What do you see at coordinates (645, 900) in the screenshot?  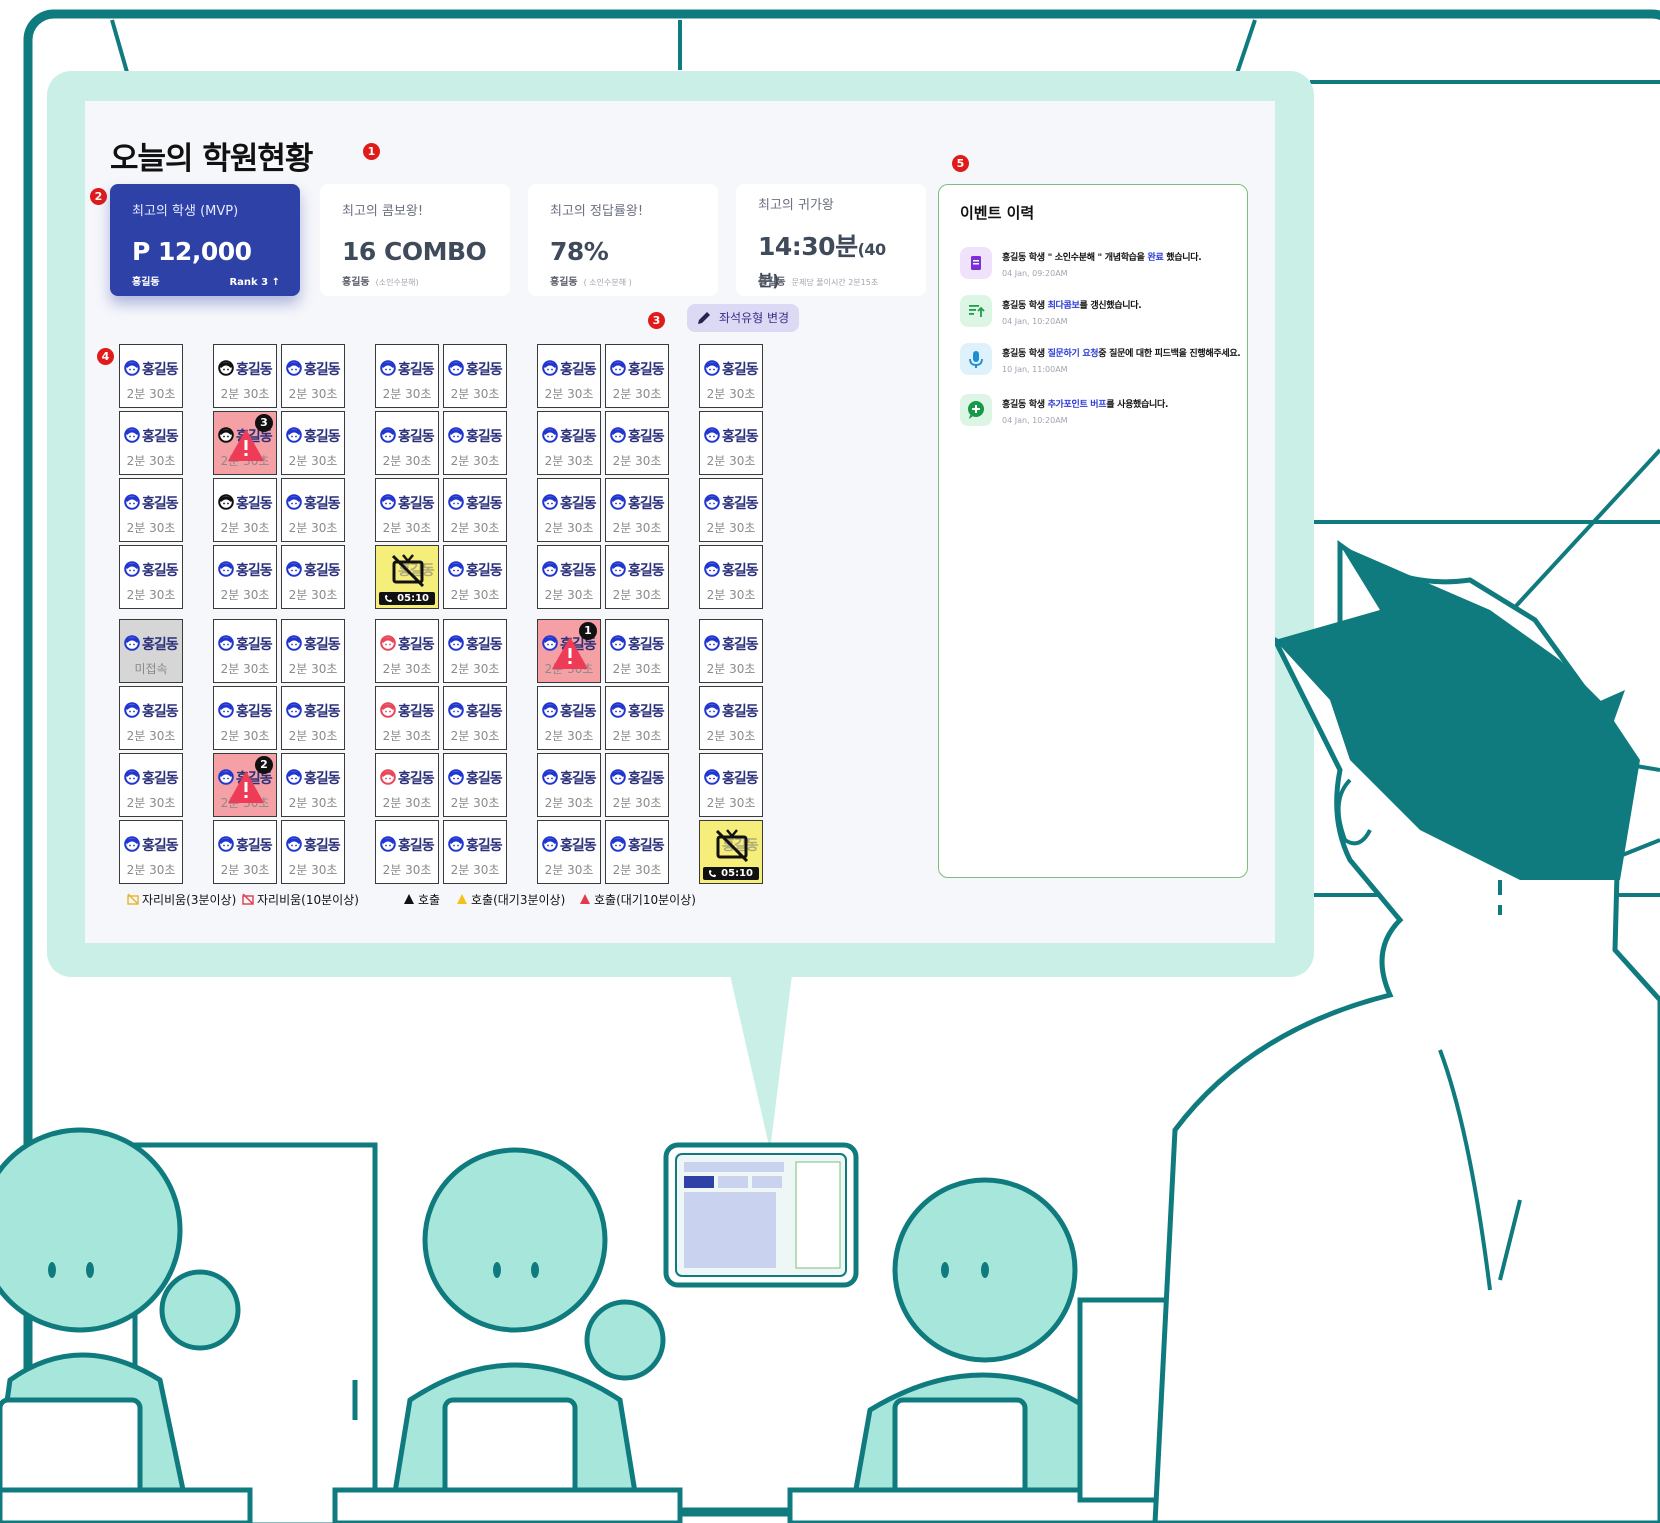 I see `legend-call-wait10-label: 호출(대기10분이상)` at bounding box center [645, 900].